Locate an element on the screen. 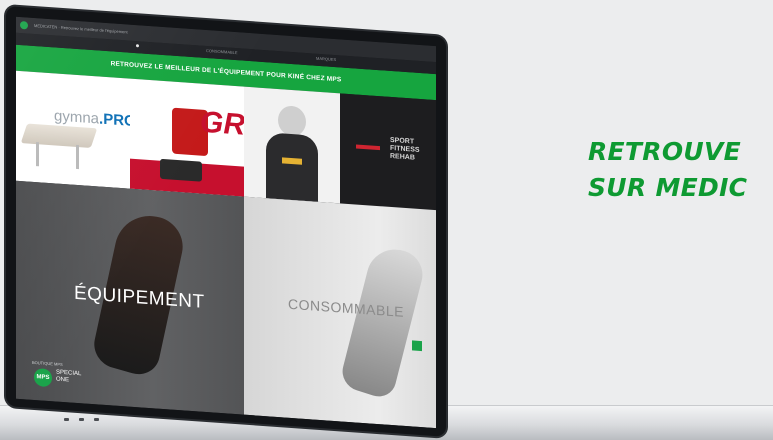 This screenshot has width=773, height=440. laptop-ports is located at coordinates (81, 419).